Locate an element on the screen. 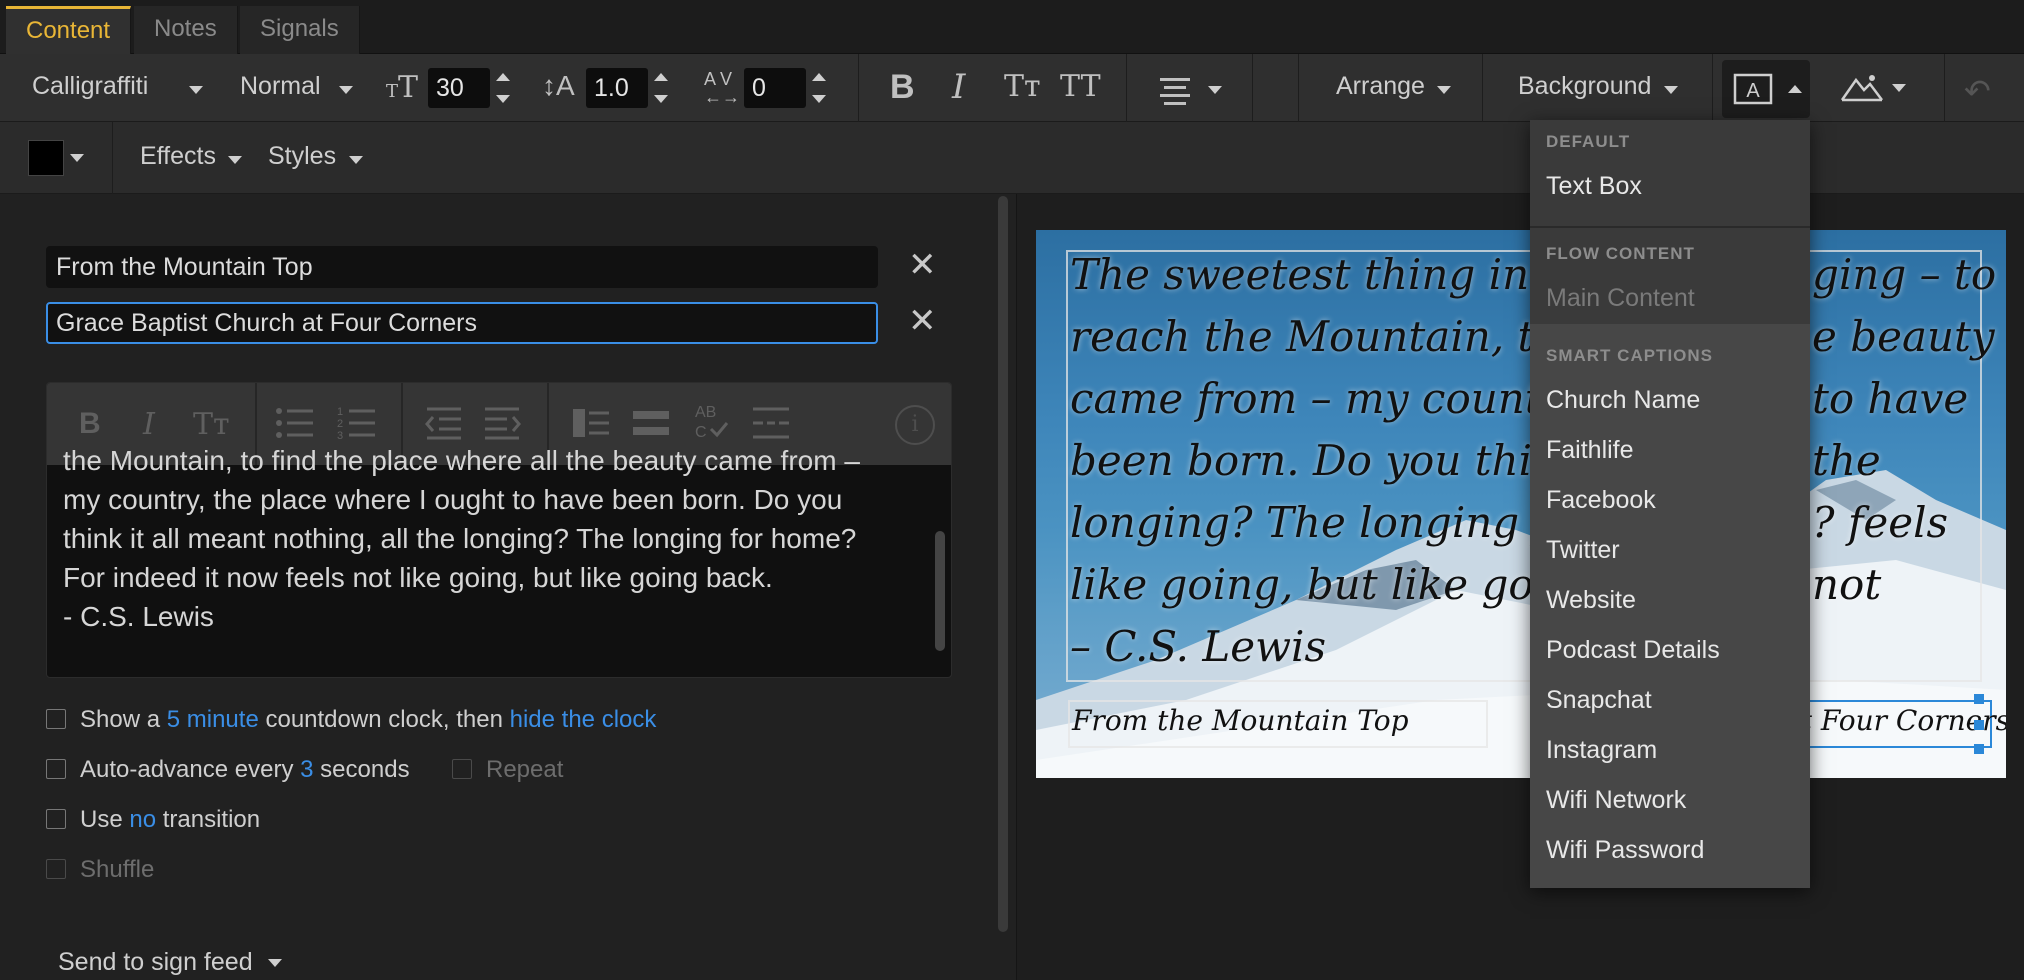 This screenshot has width=2024, height=980. spellcheck-icon: AB C is located at coordinates (711, 421).